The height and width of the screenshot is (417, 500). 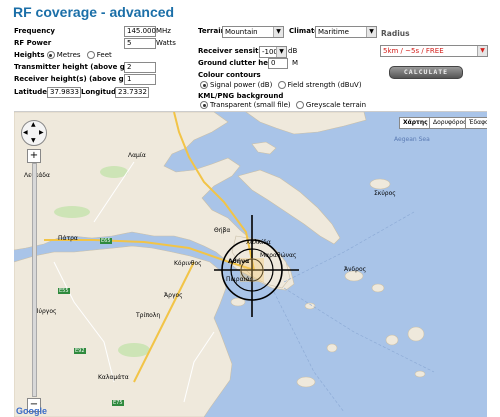 What do you see at coordinates (241, 85) in the screenshot?
I see `signal-power-label: Signal power (dB)` at bounding box center [241, 85].